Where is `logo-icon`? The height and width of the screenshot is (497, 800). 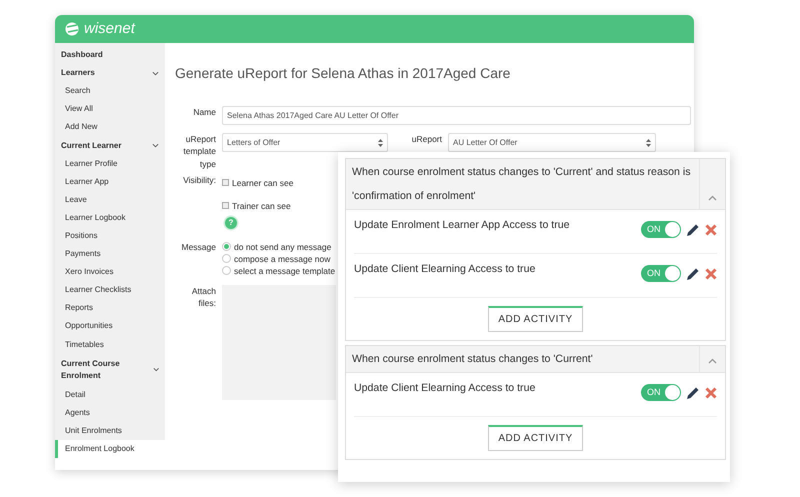
logo-icon is located at coordinates (73, 29).